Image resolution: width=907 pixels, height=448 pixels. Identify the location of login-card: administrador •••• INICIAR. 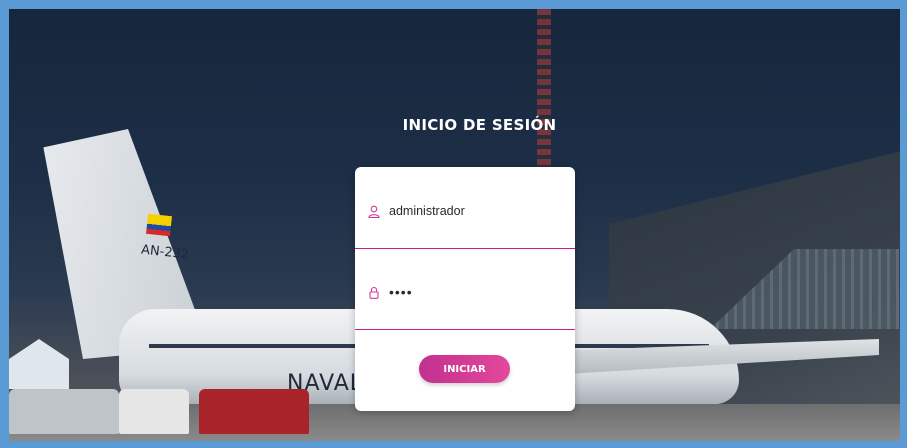
(465, 289).